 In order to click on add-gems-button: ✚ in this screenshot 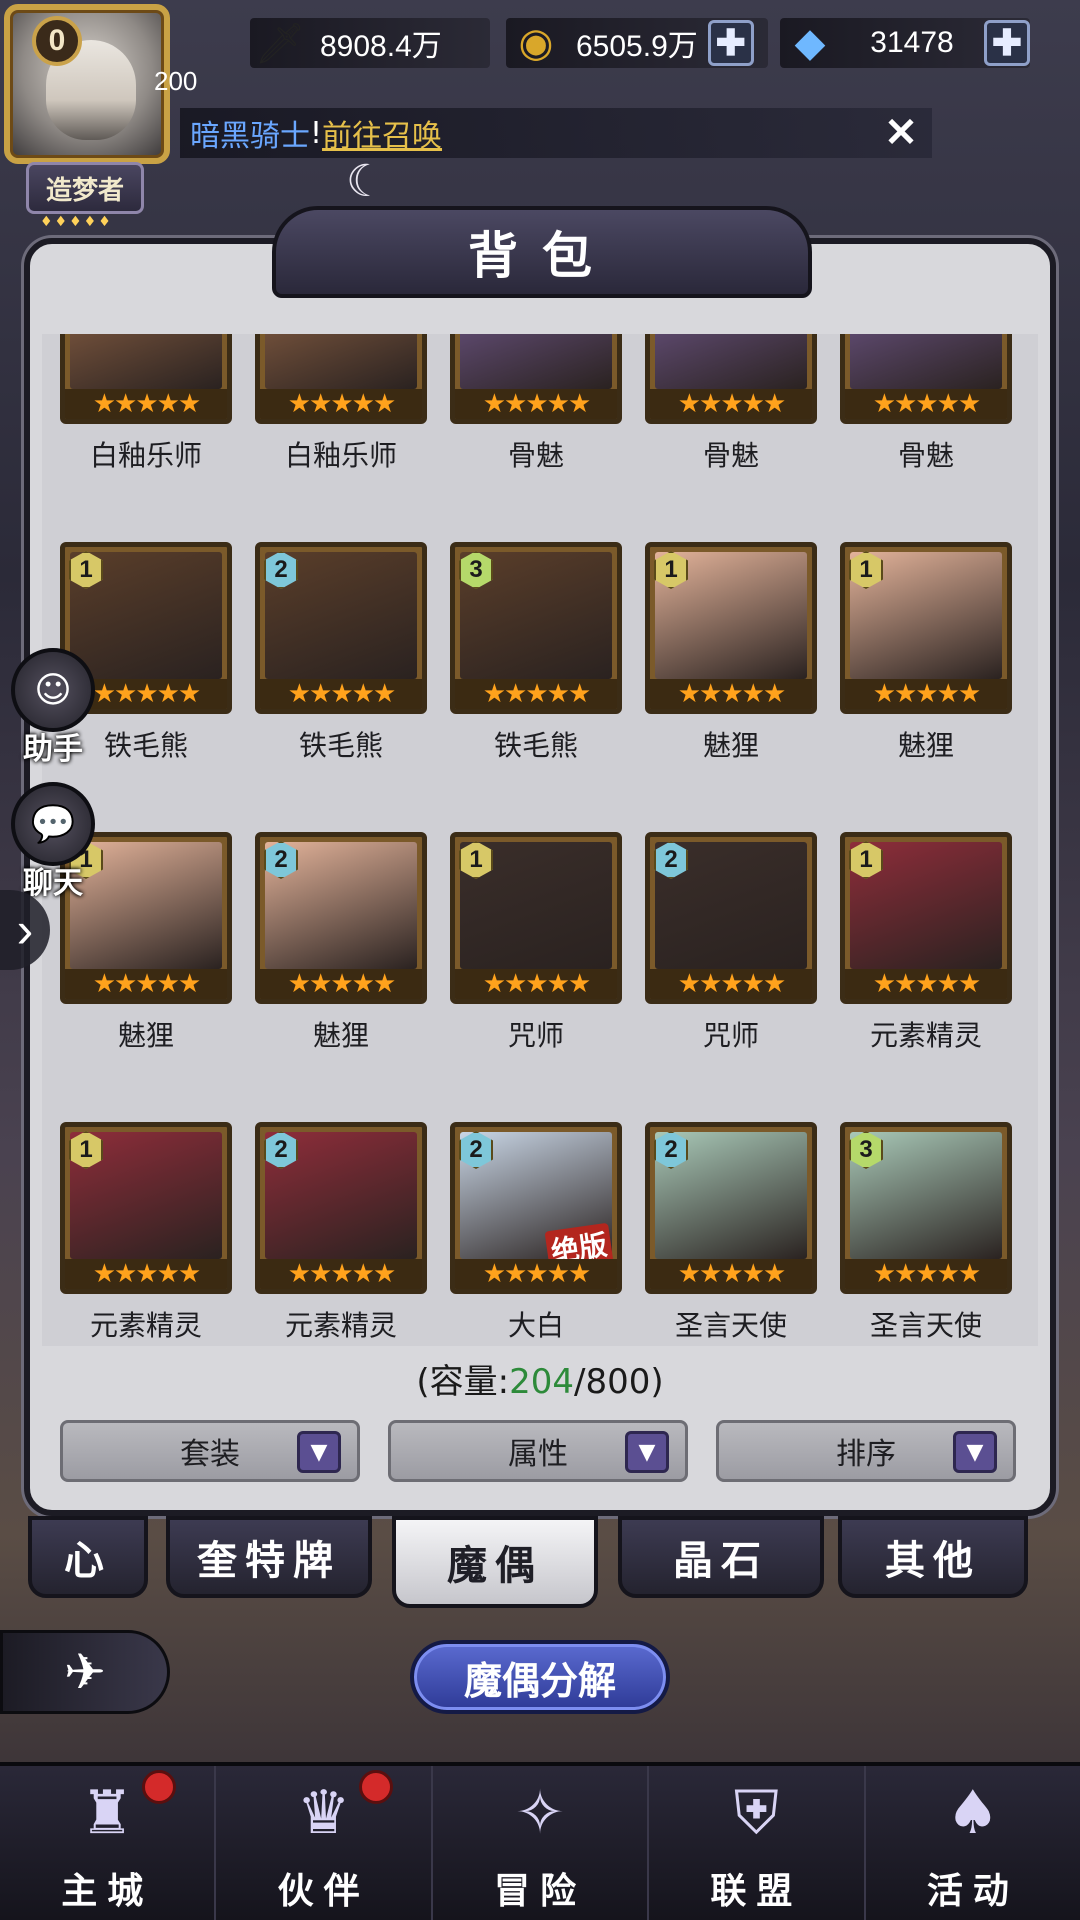, I will do `click(1007, 43)`.